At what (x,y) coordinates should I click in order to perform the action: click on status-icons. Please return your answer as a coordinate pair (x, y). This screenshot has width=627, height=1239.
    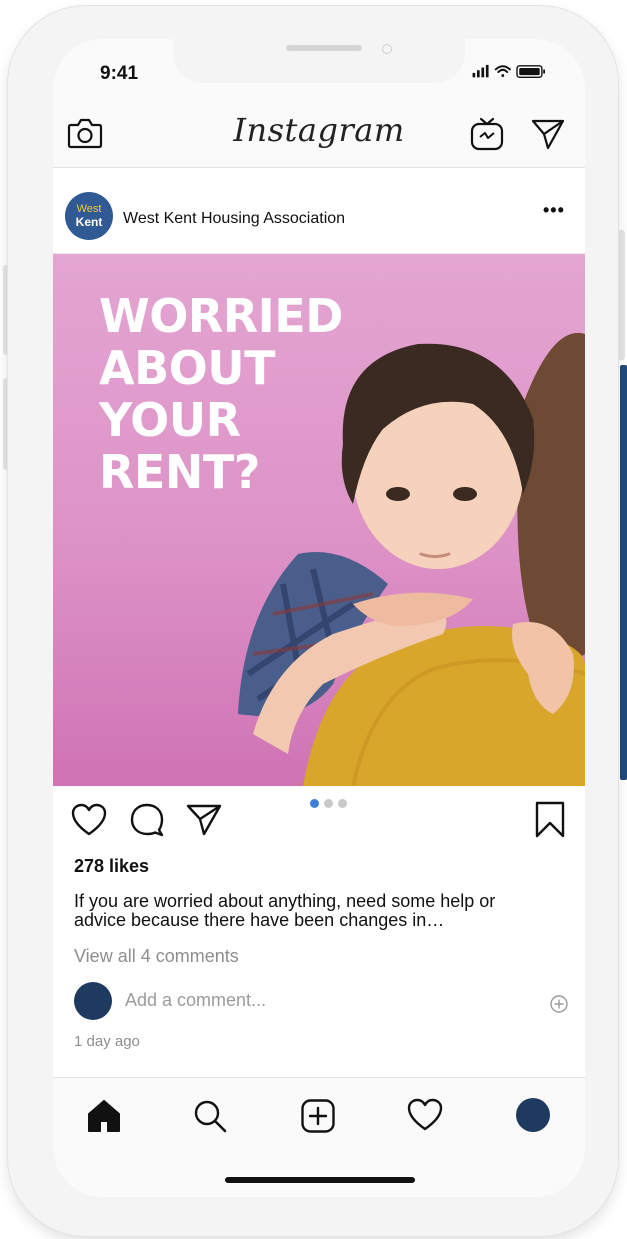
    Looking at the image, I should click on (508, 71).